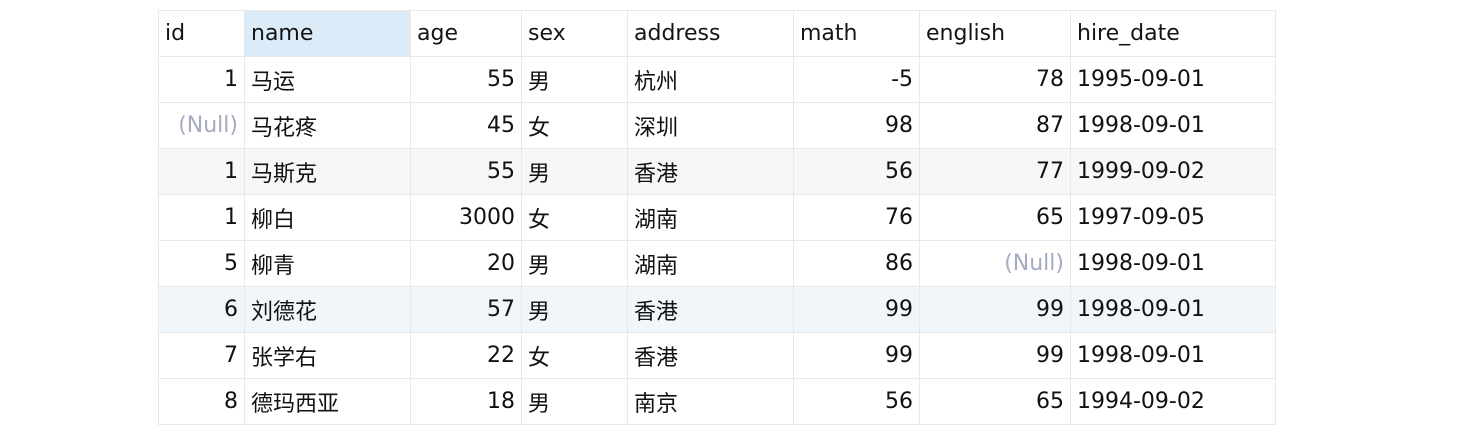 The width and height of the screenshot is (1472, 442). What do you see at coordinates (201, 355) in the screenshot?
I see `cell-id: 7` at bounding box center [201, 355].